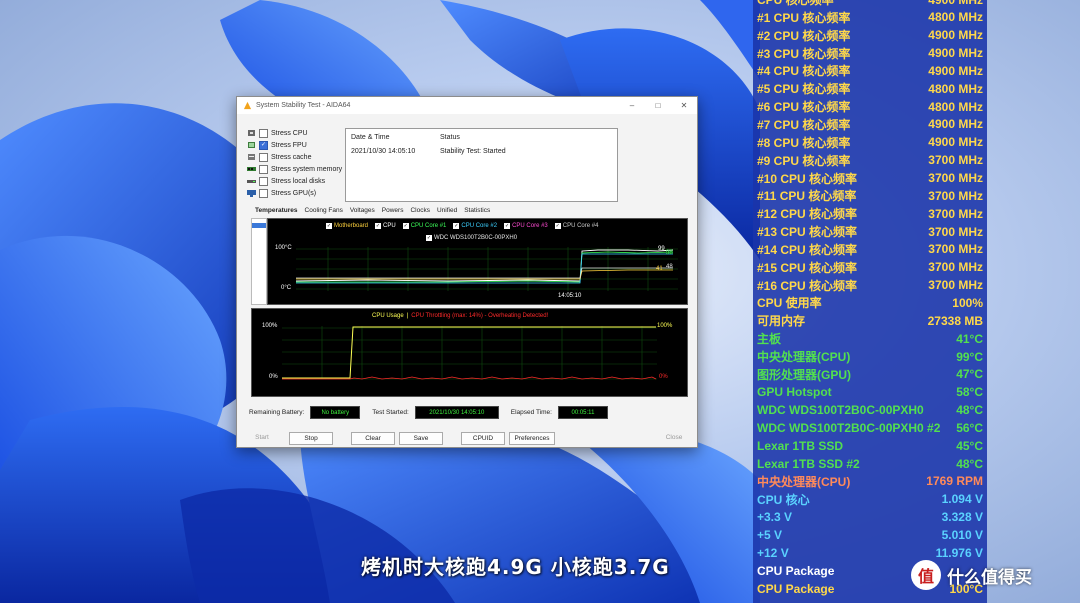 The image size is (1080, 603). I want to click on stress-option-cpu: Stress CPU, so click(294, 133).